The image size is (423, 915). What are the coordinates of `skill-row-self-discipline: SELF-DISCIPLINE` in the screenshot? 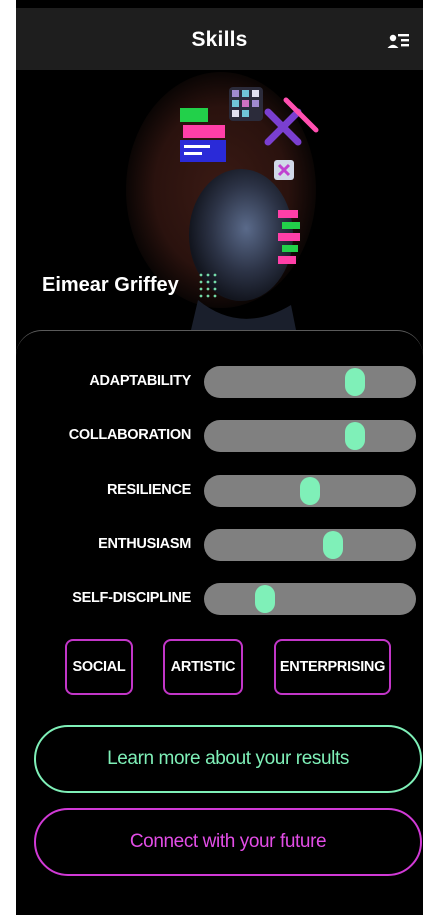 It's located at (219, 599).